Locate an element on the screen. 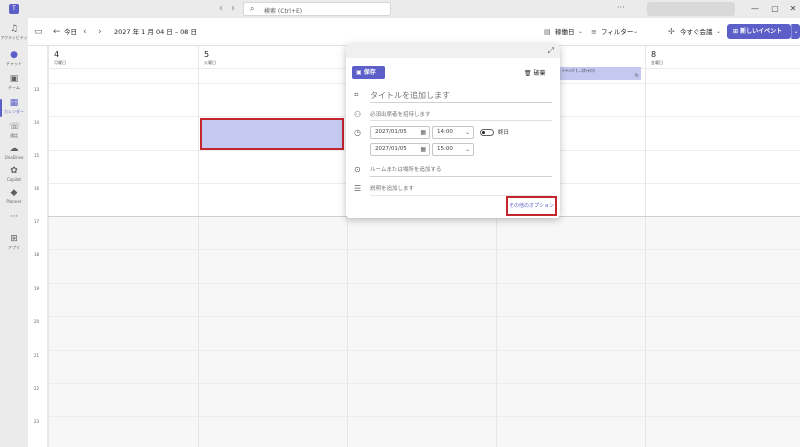 The width and height of the screenshot is (800, 447). search-input: ⌕ 検索 (Ctrl+E) is located at coordinates (317, 9).